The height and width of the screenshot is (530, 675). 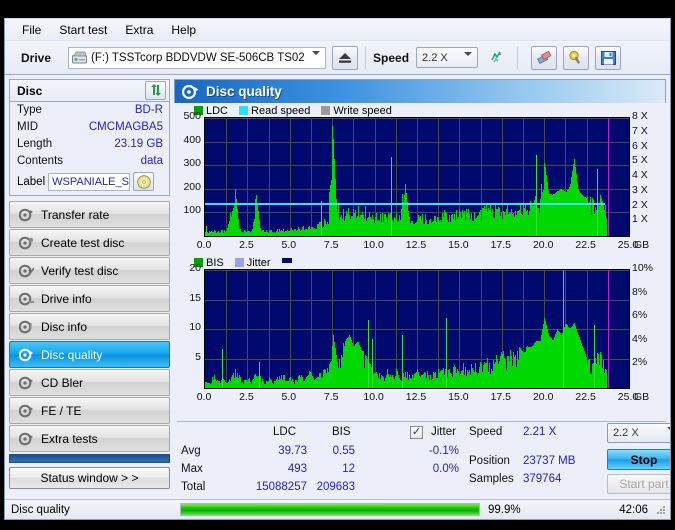 I want to click on refresh-button, so click(x=497, y=58).